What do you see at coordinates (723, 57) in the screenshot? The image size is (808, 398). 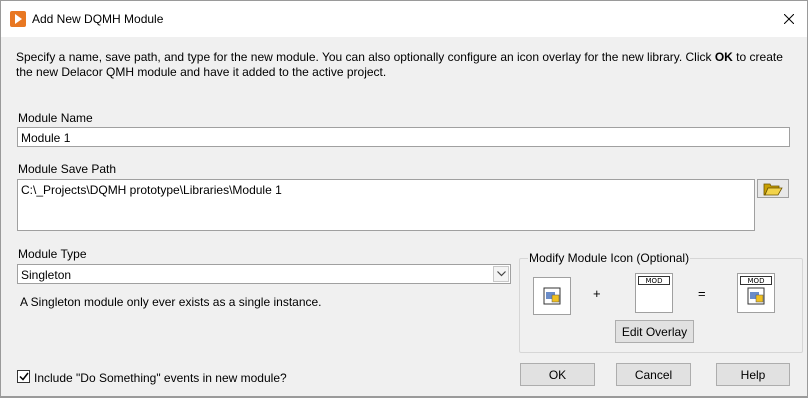 I see `ok-emphasis: OK` at bounding box center [723, 57].